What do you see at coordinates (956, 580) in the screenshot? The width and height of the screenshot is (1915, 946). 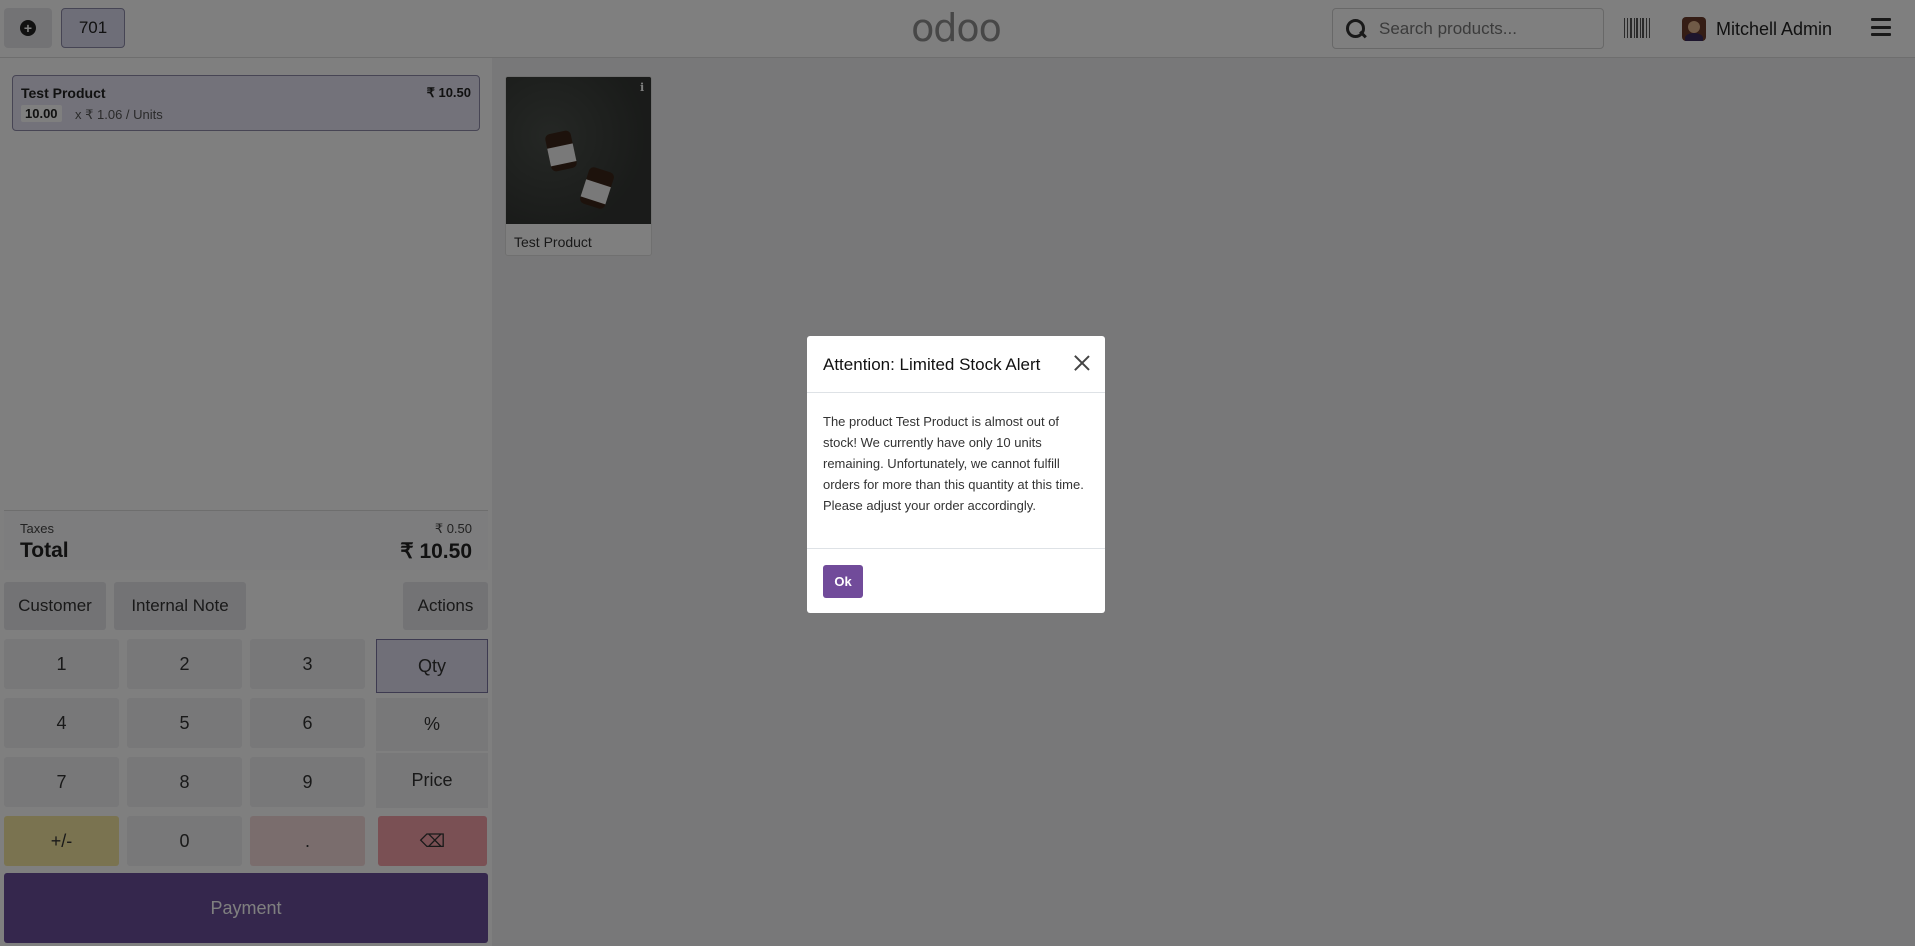 I see `dialog-footer: Ok` at bounding box center [956, 580].